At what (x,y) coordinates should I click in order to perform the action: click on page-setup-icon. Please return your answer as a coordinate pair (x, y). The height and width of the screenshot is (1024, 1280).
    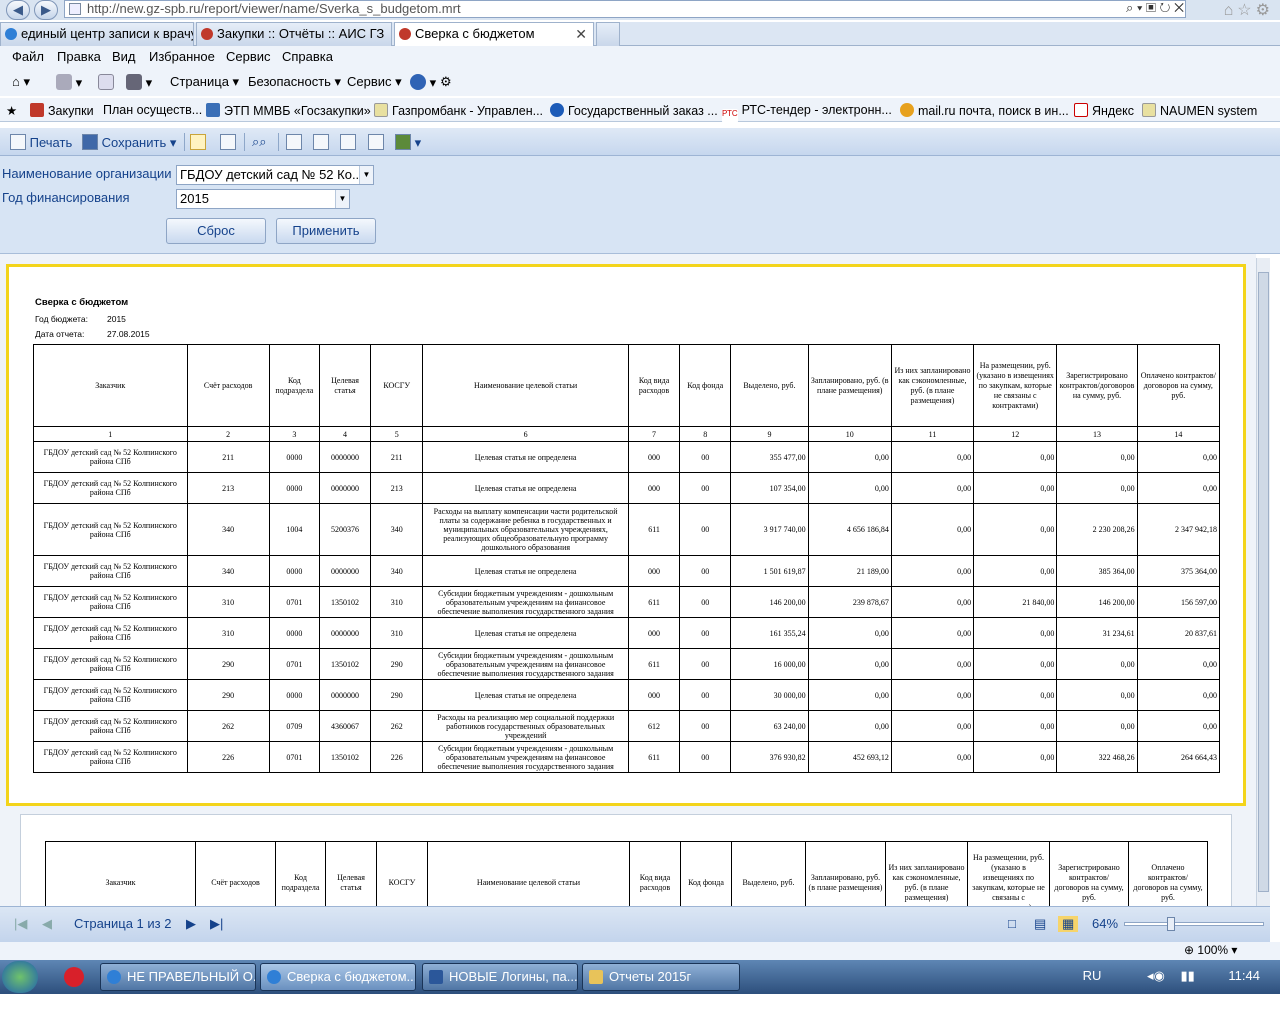
    Looking at the image, I should click on (376, 142).